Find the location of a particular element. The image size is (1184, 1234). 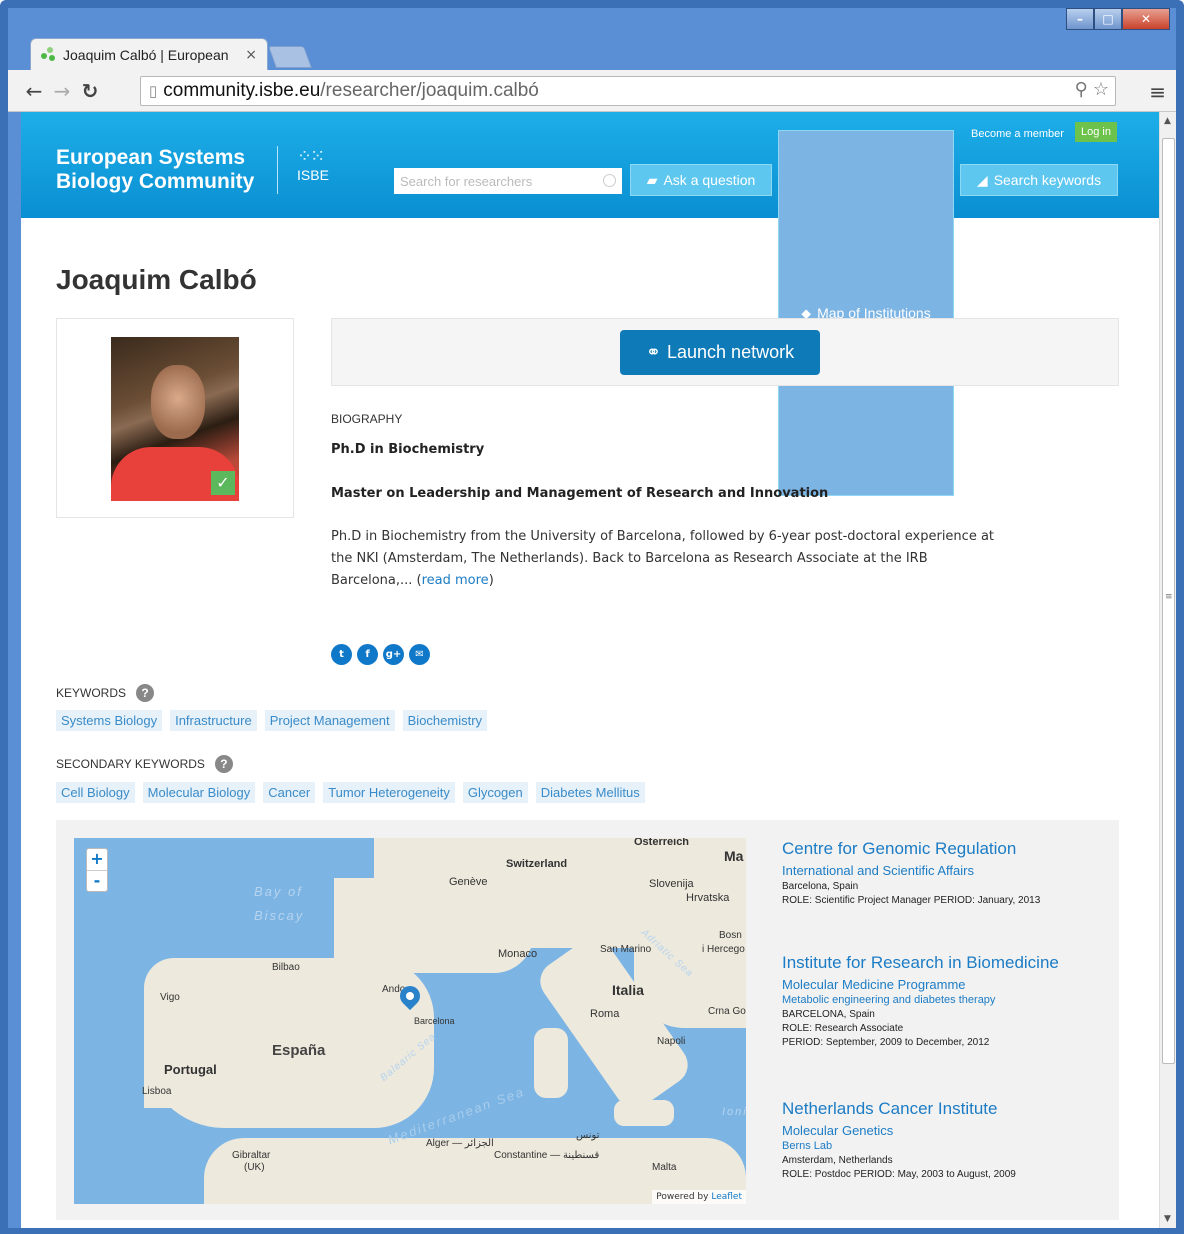

search-keywords-button: ◢ Search keywords is located at coordinates (1039, 180).